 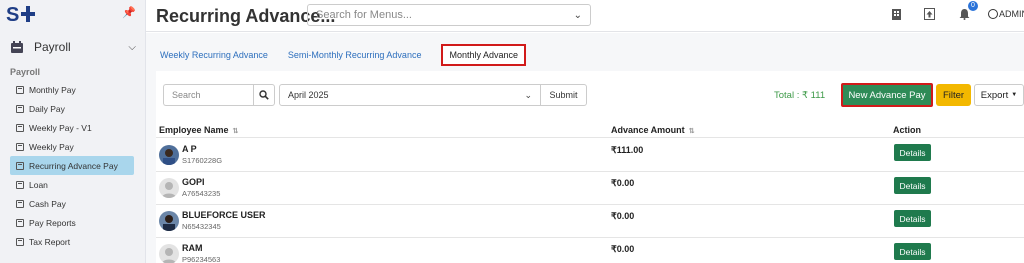 What do you see at coordinates (72, 203) in the screenshot?
I see `sidebar-item-cash-pay: Cash Pay` at bounding box center [72, 203].